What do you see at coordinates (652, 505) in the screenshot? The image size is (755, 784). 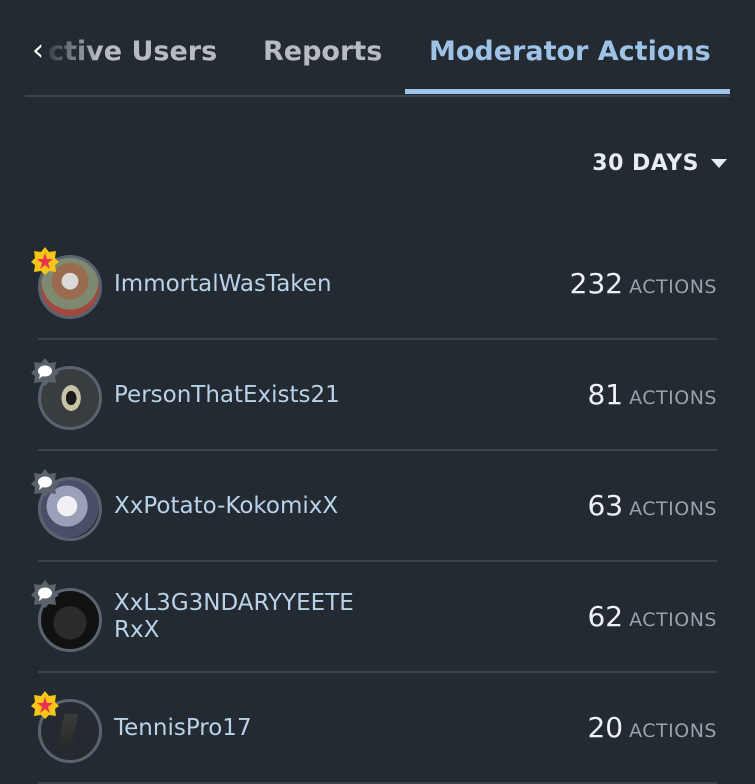 I see `action-count: 63 ACTIONS` at bounding box center [652, 505].